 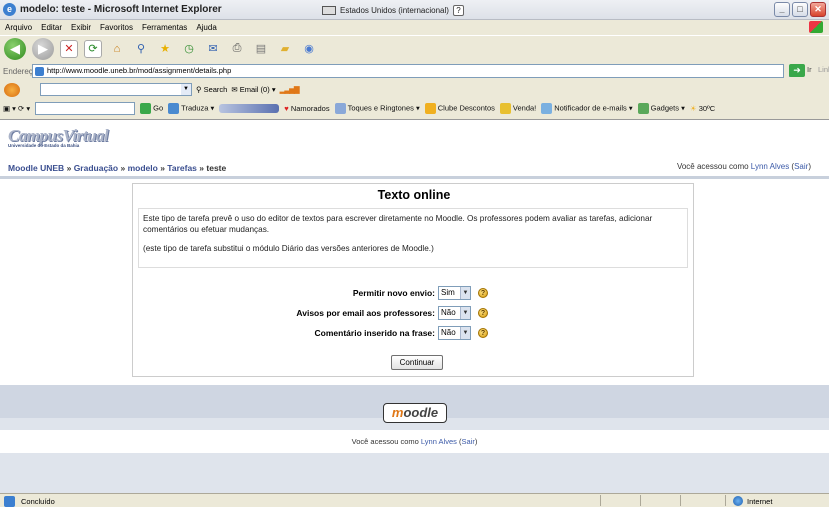 What do you see at coordinates (466, 108) in the screenshot?
I see `link-clube-label: Clube Descontos` at bounding box center [466, 108].